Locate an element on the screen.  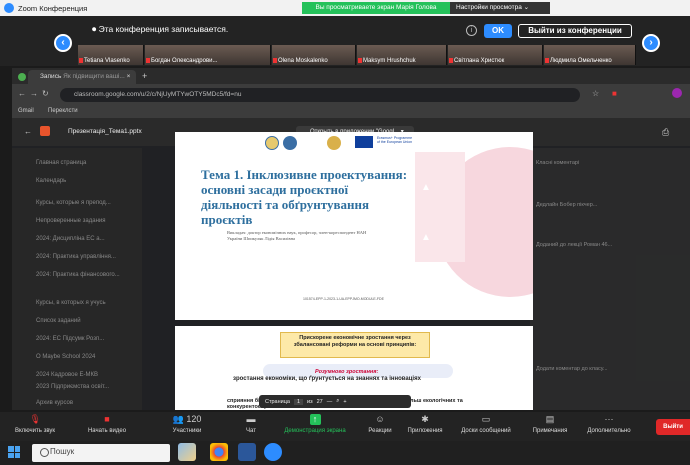
unmute-button: 🎙 Включить звук is located at coordinates (35, 424).